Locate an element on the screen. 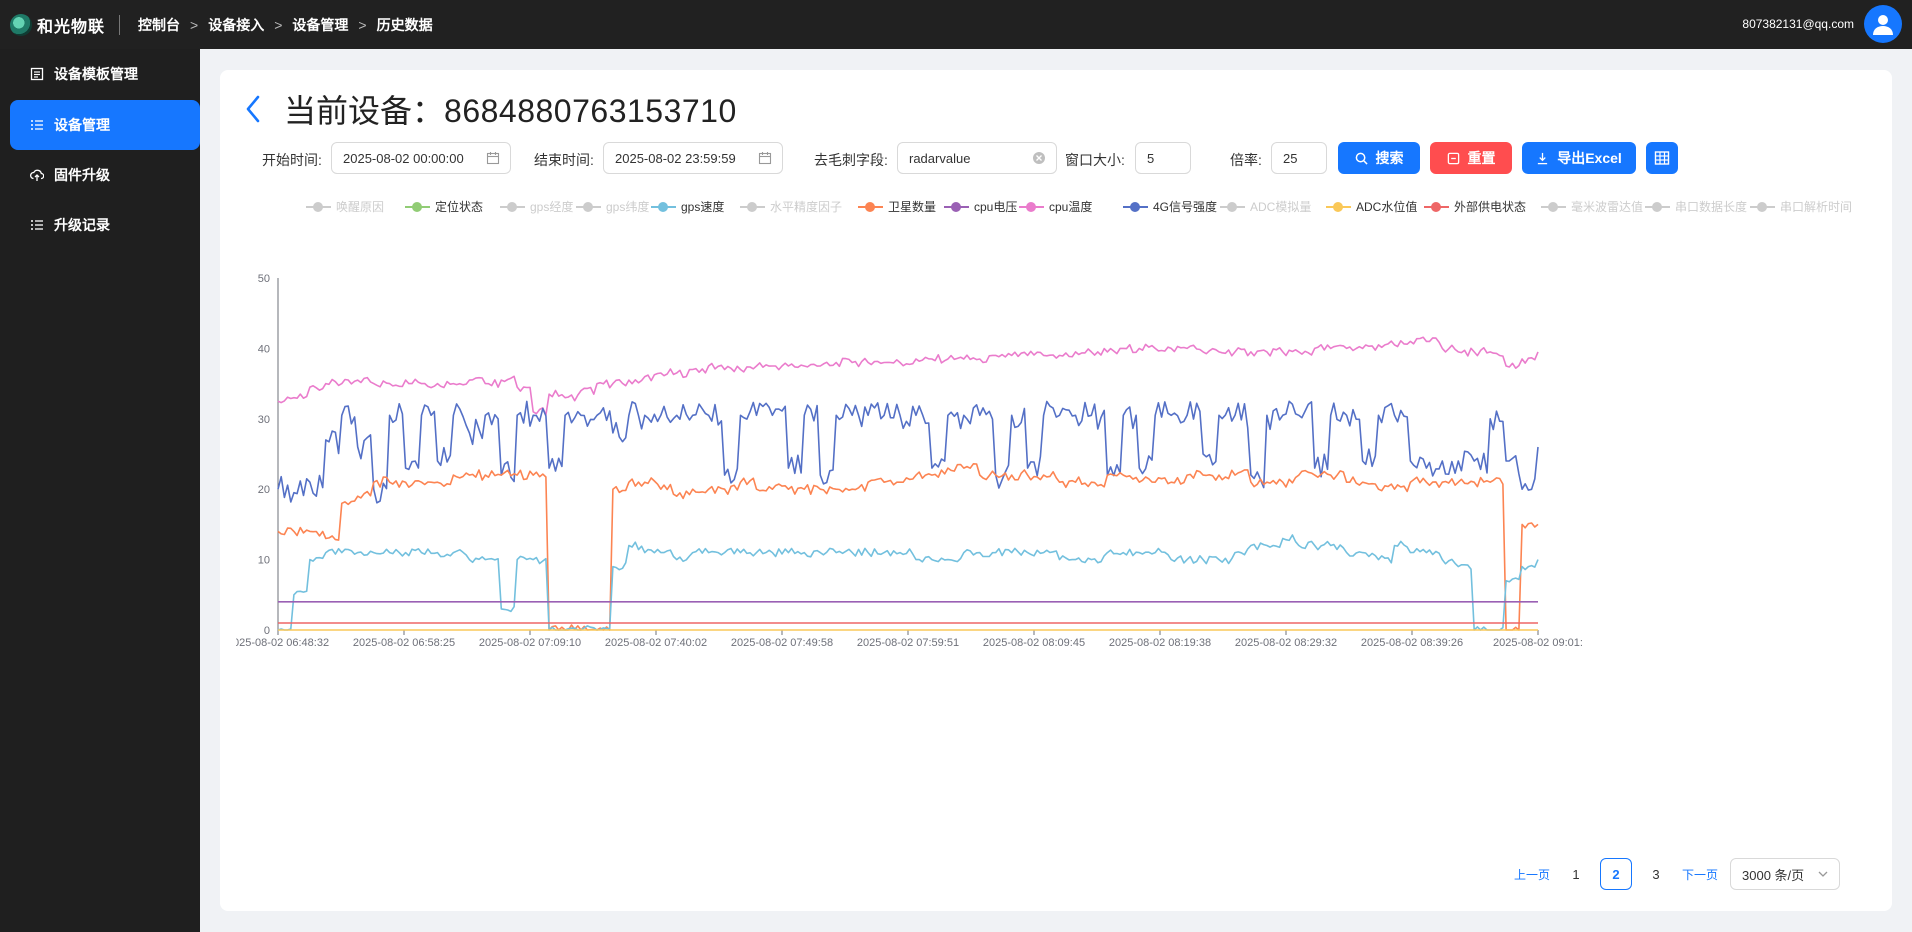  legend-item: 定位状态 is located at coordinates (444, 206).